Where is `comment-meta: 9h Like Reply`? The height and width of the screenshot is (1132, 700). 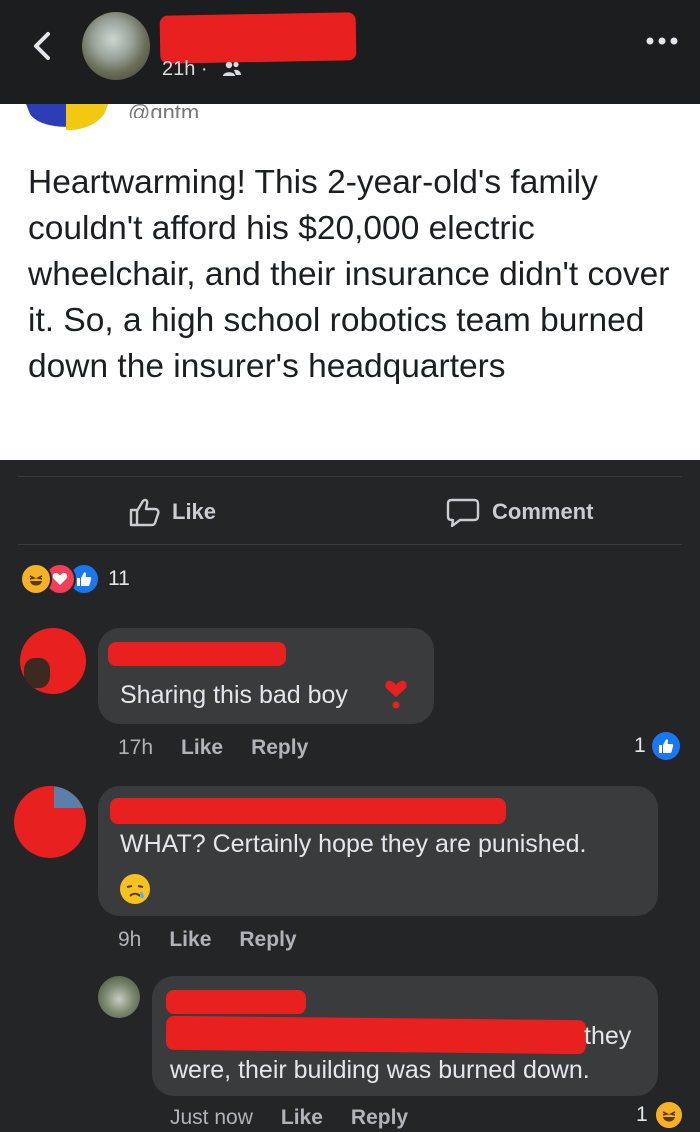
comment-meta: 9h Like Reply is located at coordinates (207, 940).